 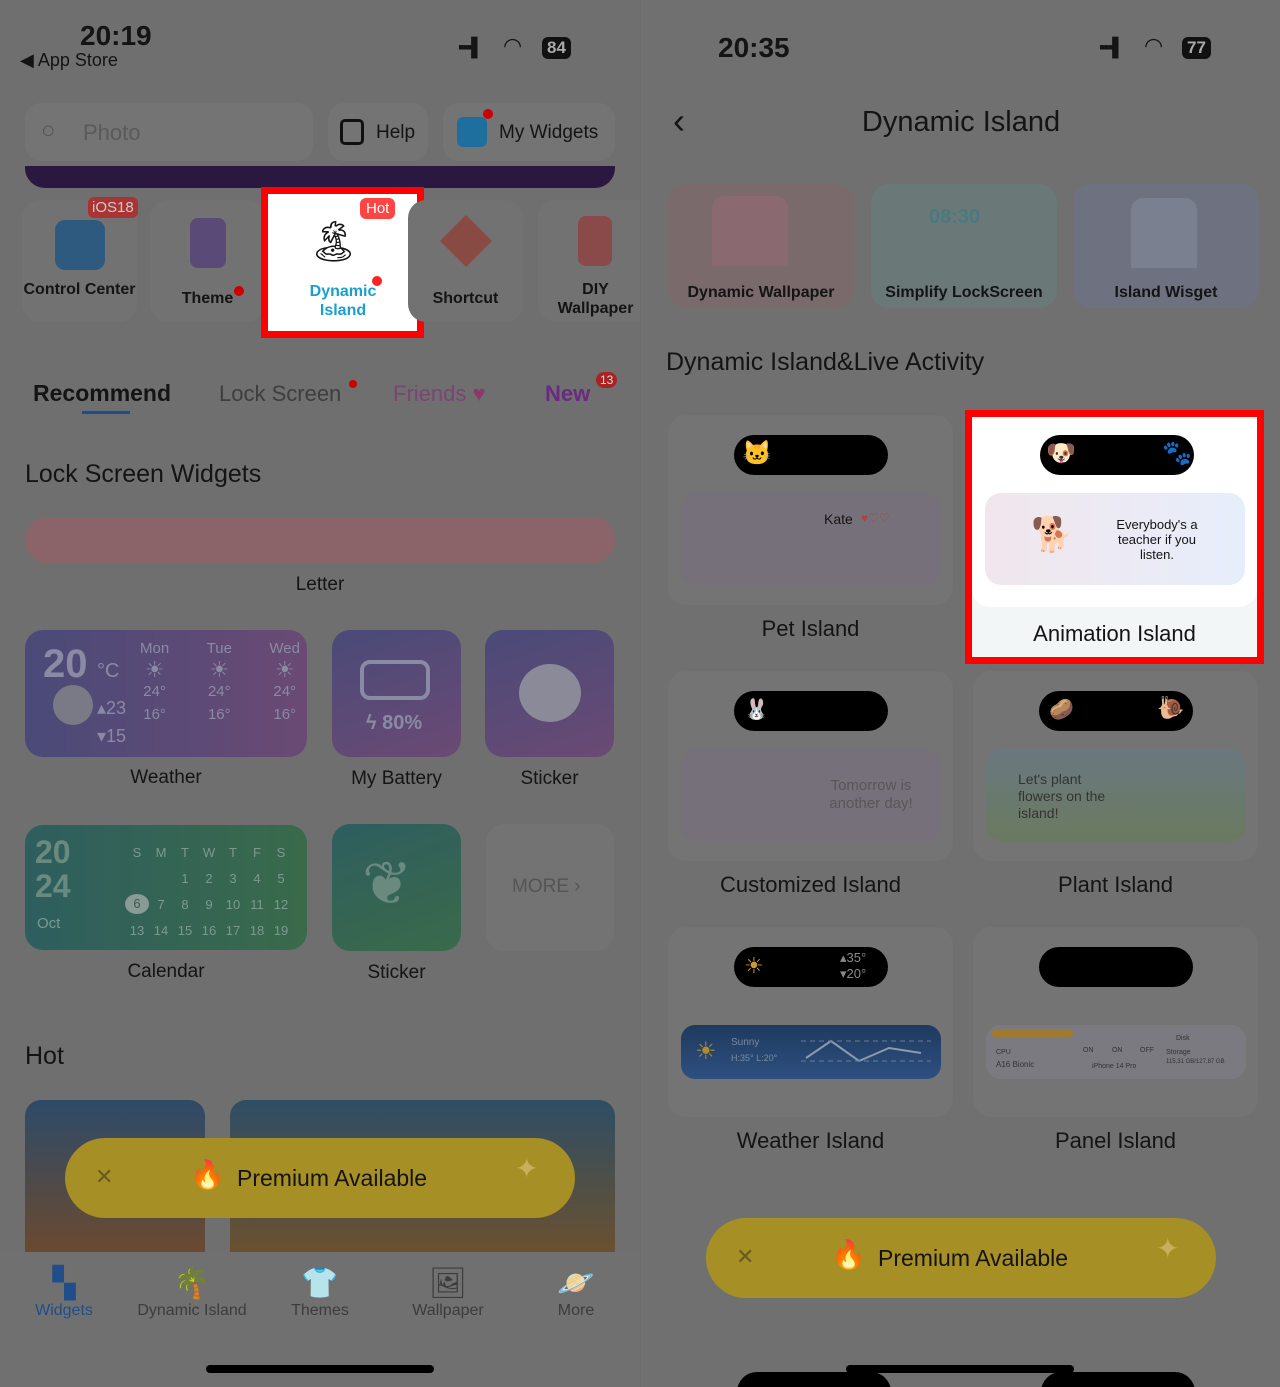 I want to click on tshirt-icon: 👕, so click(x=320, y=1283).